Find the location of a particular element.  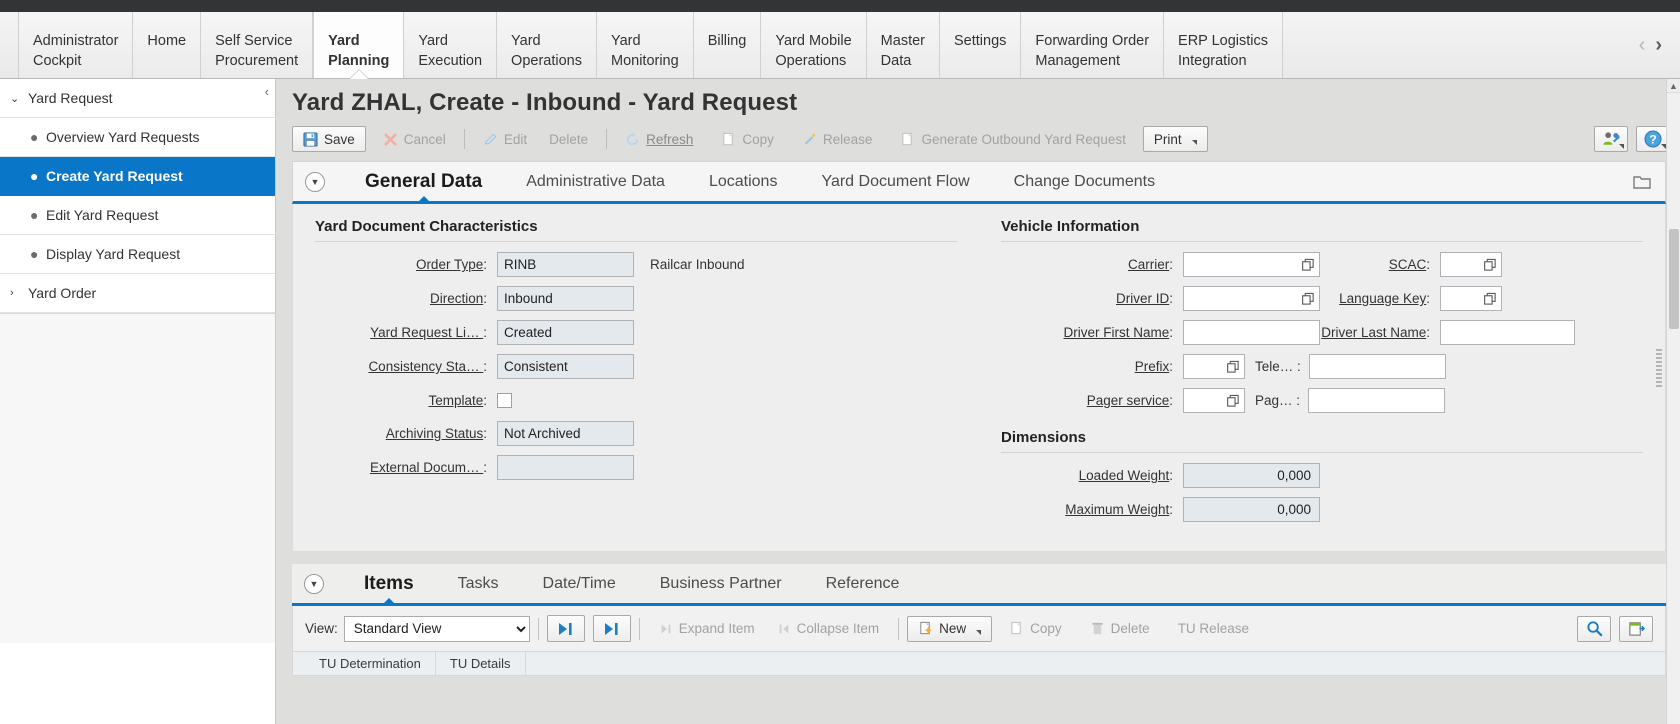

topnav-item-forwarding-order-management: Forwarding Order Management is located at coordinates (1093, 45).